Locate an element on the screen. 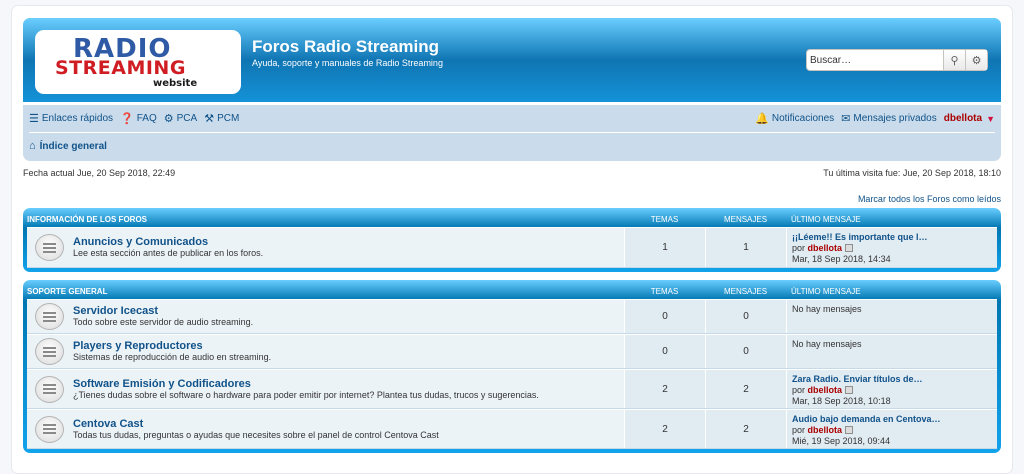  gear-icon: ⚙ is located at coordinates (976, 60).